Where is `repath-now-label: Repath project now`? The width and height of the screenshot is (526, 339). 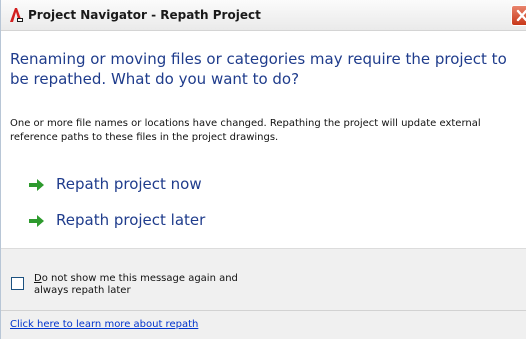 repath-now-label: Repath project now is located at coordinates (129, 184).